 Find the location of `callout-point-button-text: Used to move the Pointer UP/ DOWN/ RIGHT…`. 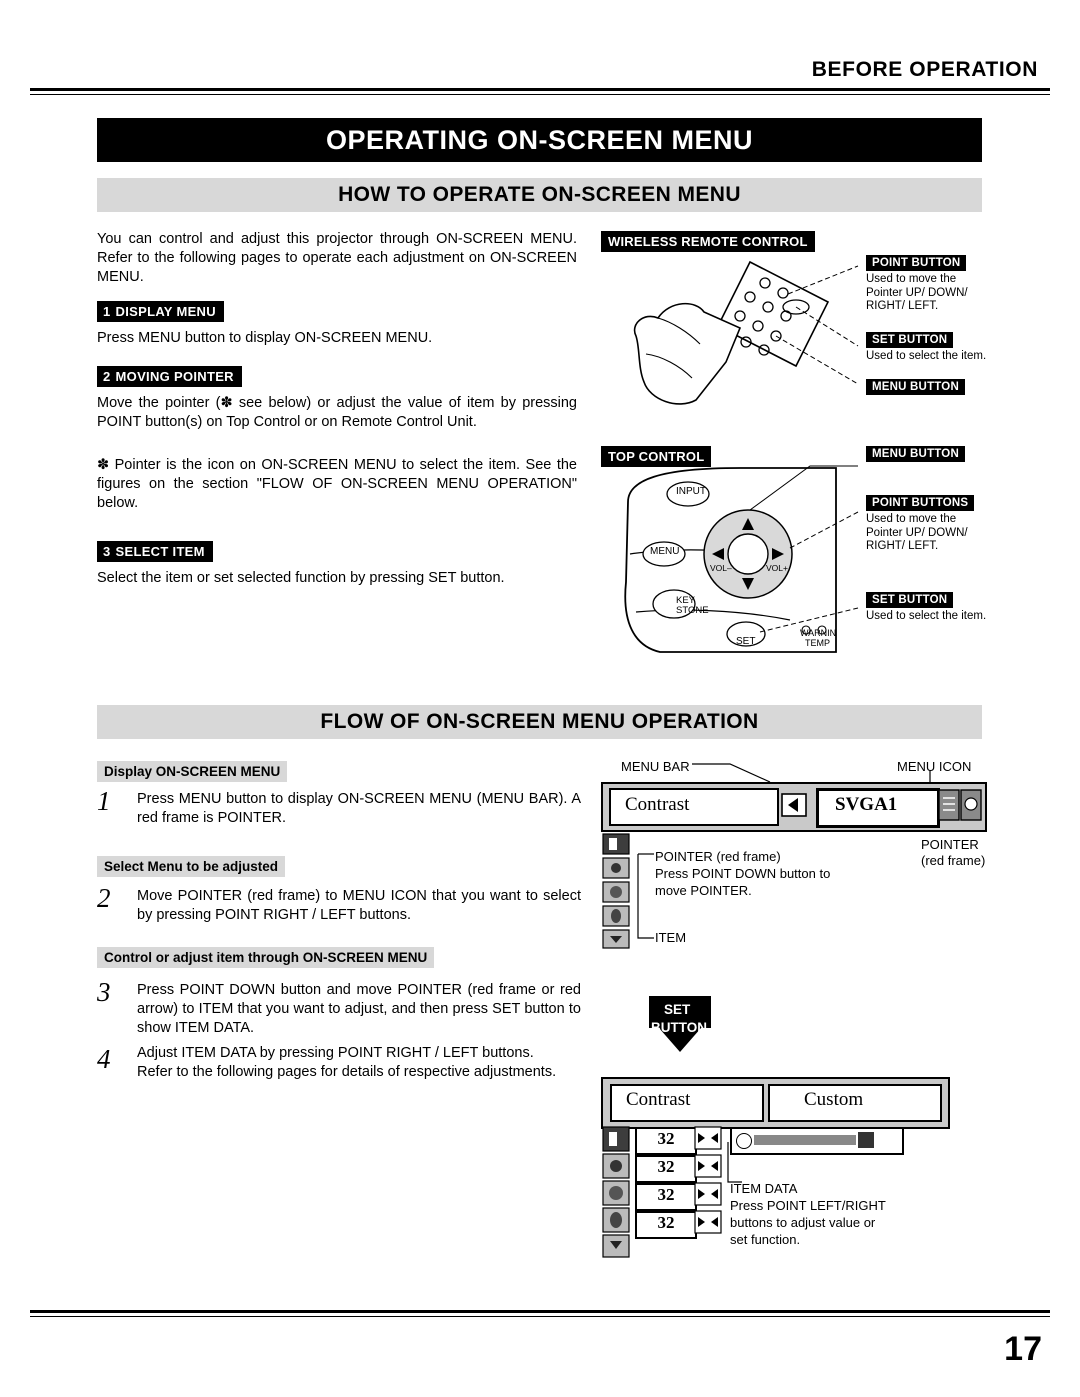

callout-point-button-text: Used to move the Pointer UP/ DOWN/ RIGHT… is located at coordinates (917, 292).